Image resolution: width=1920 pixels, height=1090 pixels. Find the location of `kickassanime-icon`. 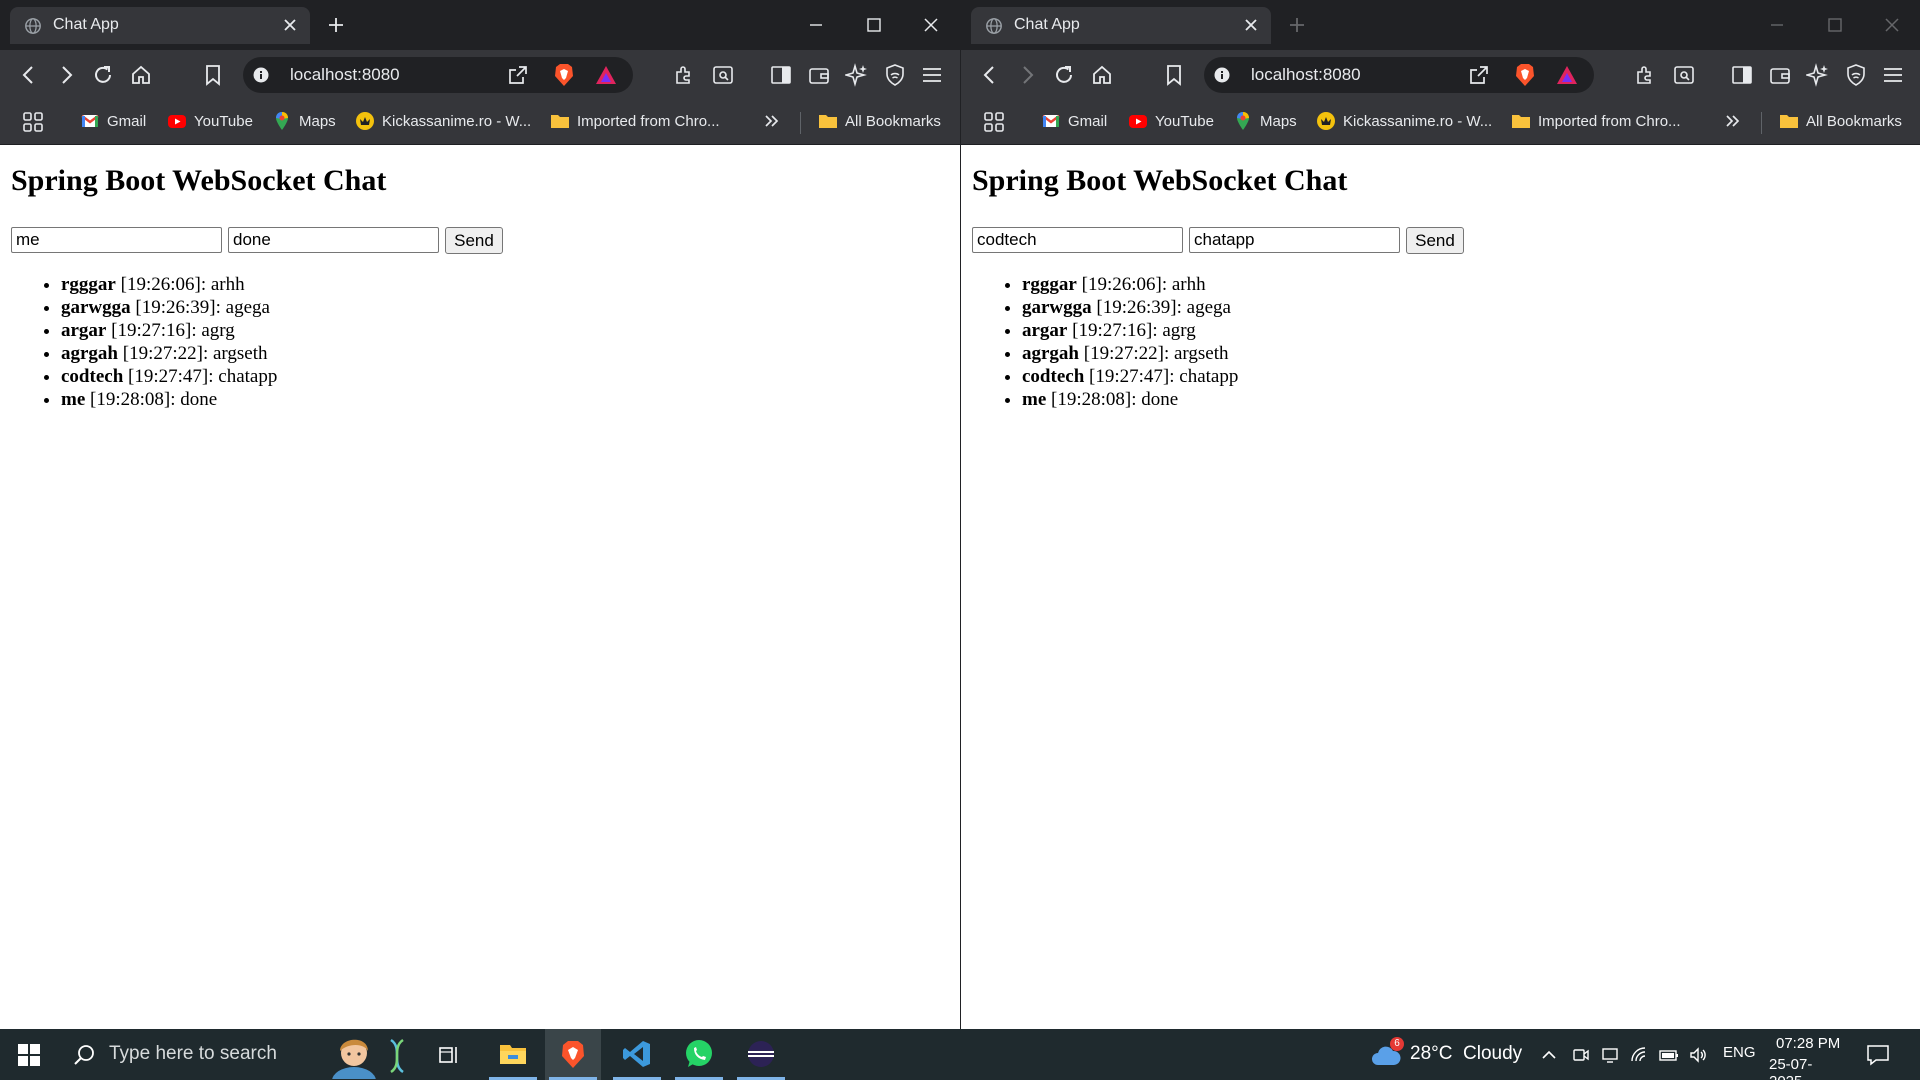

kickassanime-icon is located at coordinates (1326, 121).